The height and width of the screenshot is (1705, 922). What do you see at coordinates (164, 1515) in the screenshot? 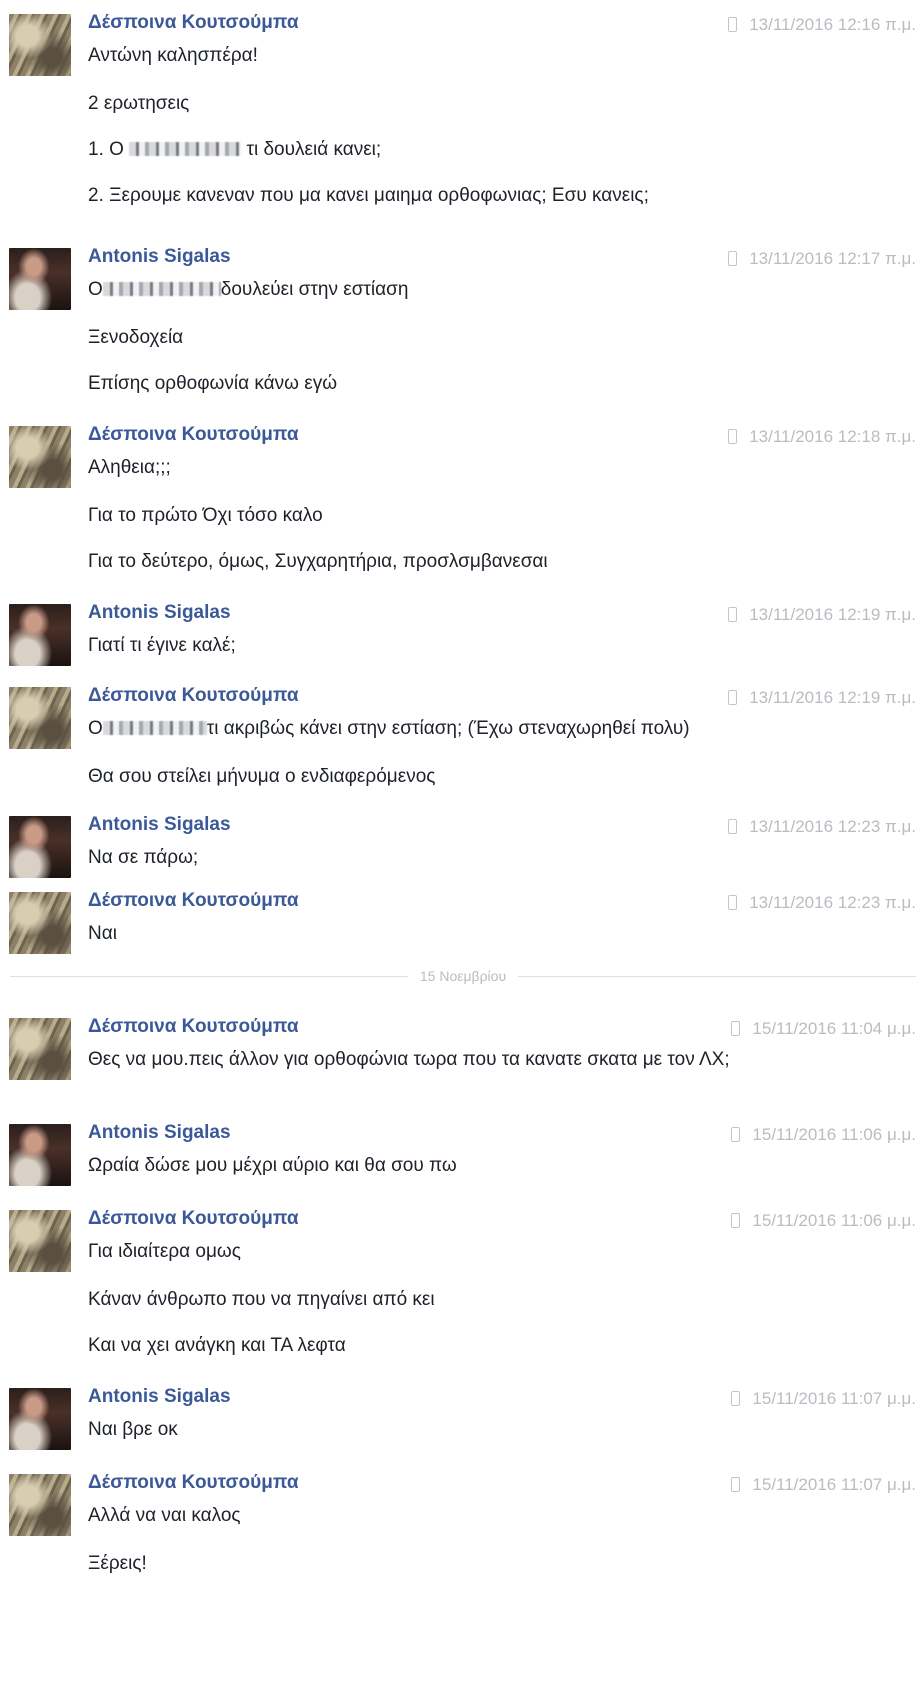
I see `message-text: Αλλά να ναι καλος` at bounding box center [164, 1515].